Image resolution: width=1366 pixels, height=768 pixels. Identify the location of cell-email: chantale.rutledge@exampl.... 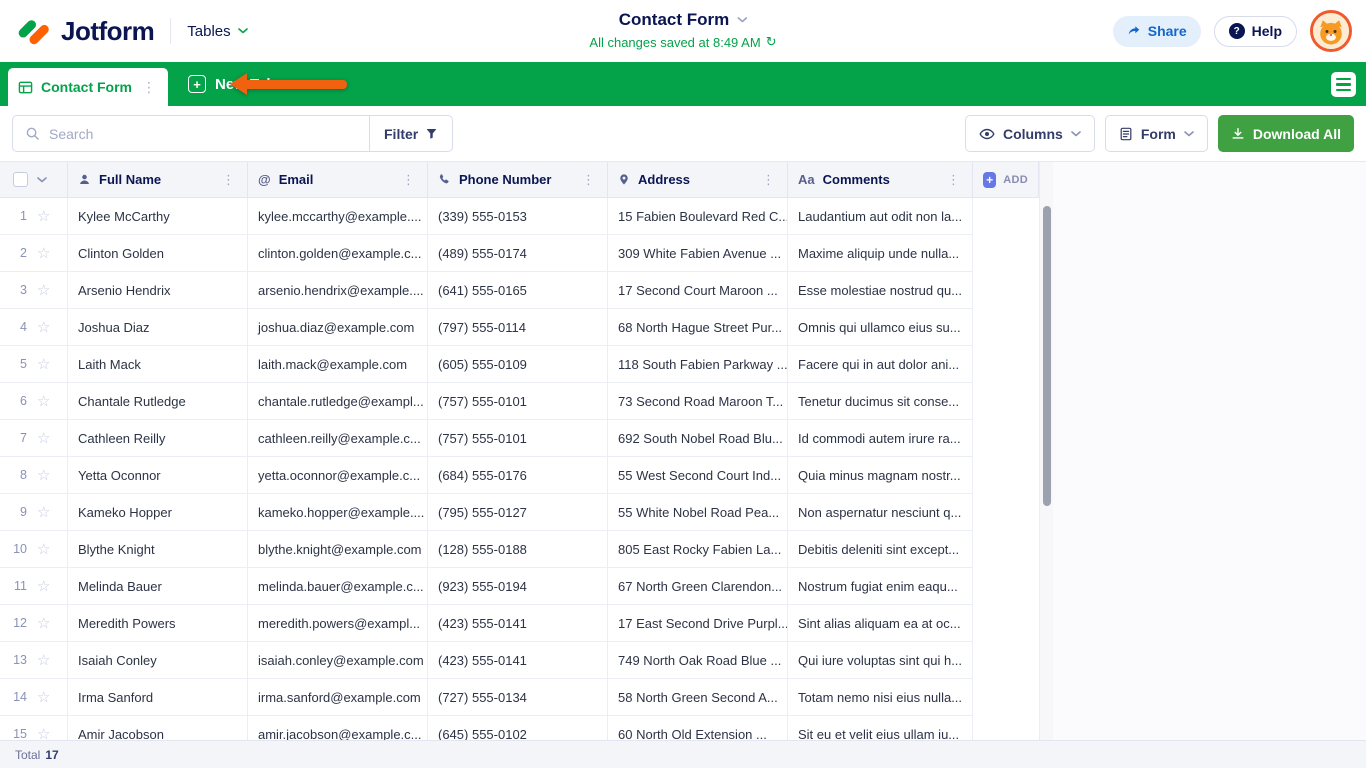
(338, 401).